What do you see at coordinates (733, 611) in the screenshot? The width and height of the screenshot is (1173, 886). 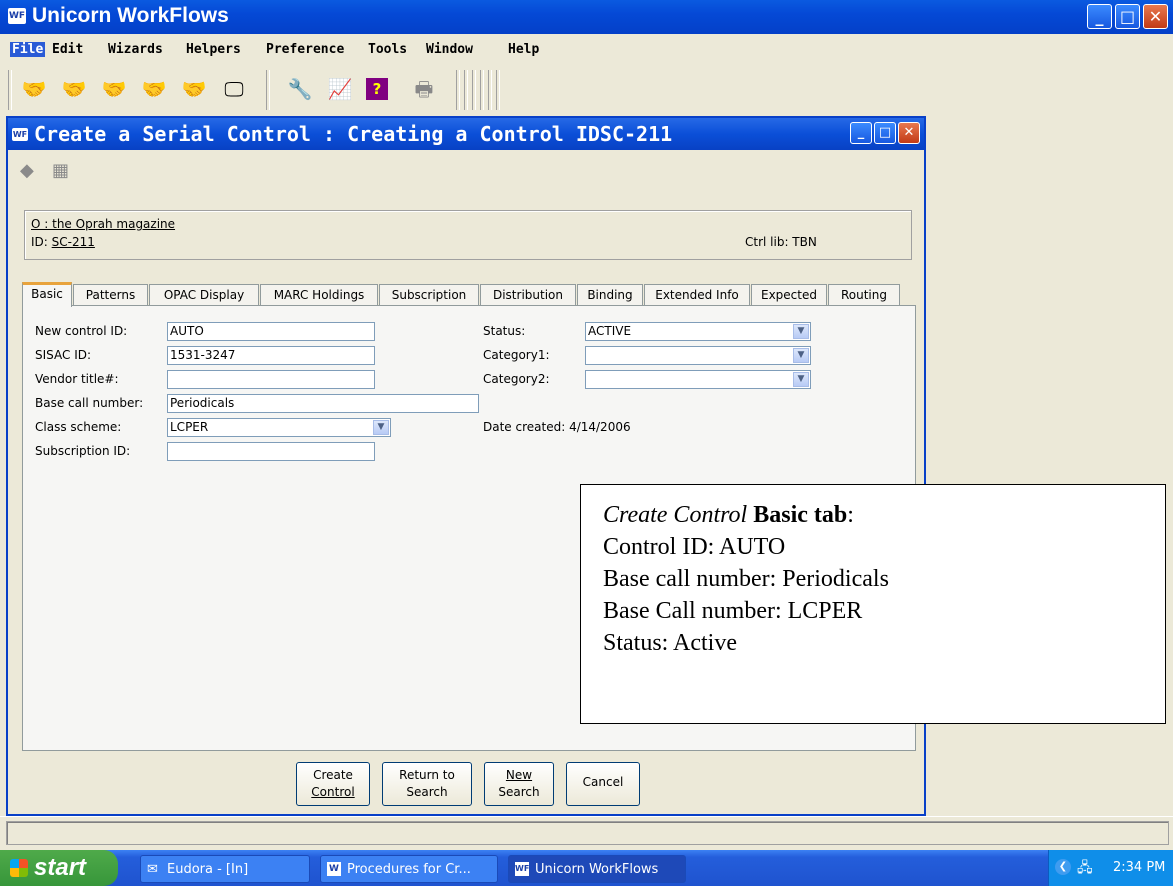 I see `note-line: Base Call number: LCPER` at bounding box center [733, 611].